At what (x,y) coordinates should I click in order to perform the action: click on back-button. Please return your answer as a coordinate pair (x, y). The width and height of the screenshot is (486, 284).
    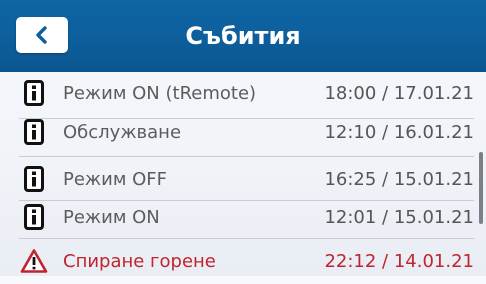
    Looking at the image, I should click on (42, 35).